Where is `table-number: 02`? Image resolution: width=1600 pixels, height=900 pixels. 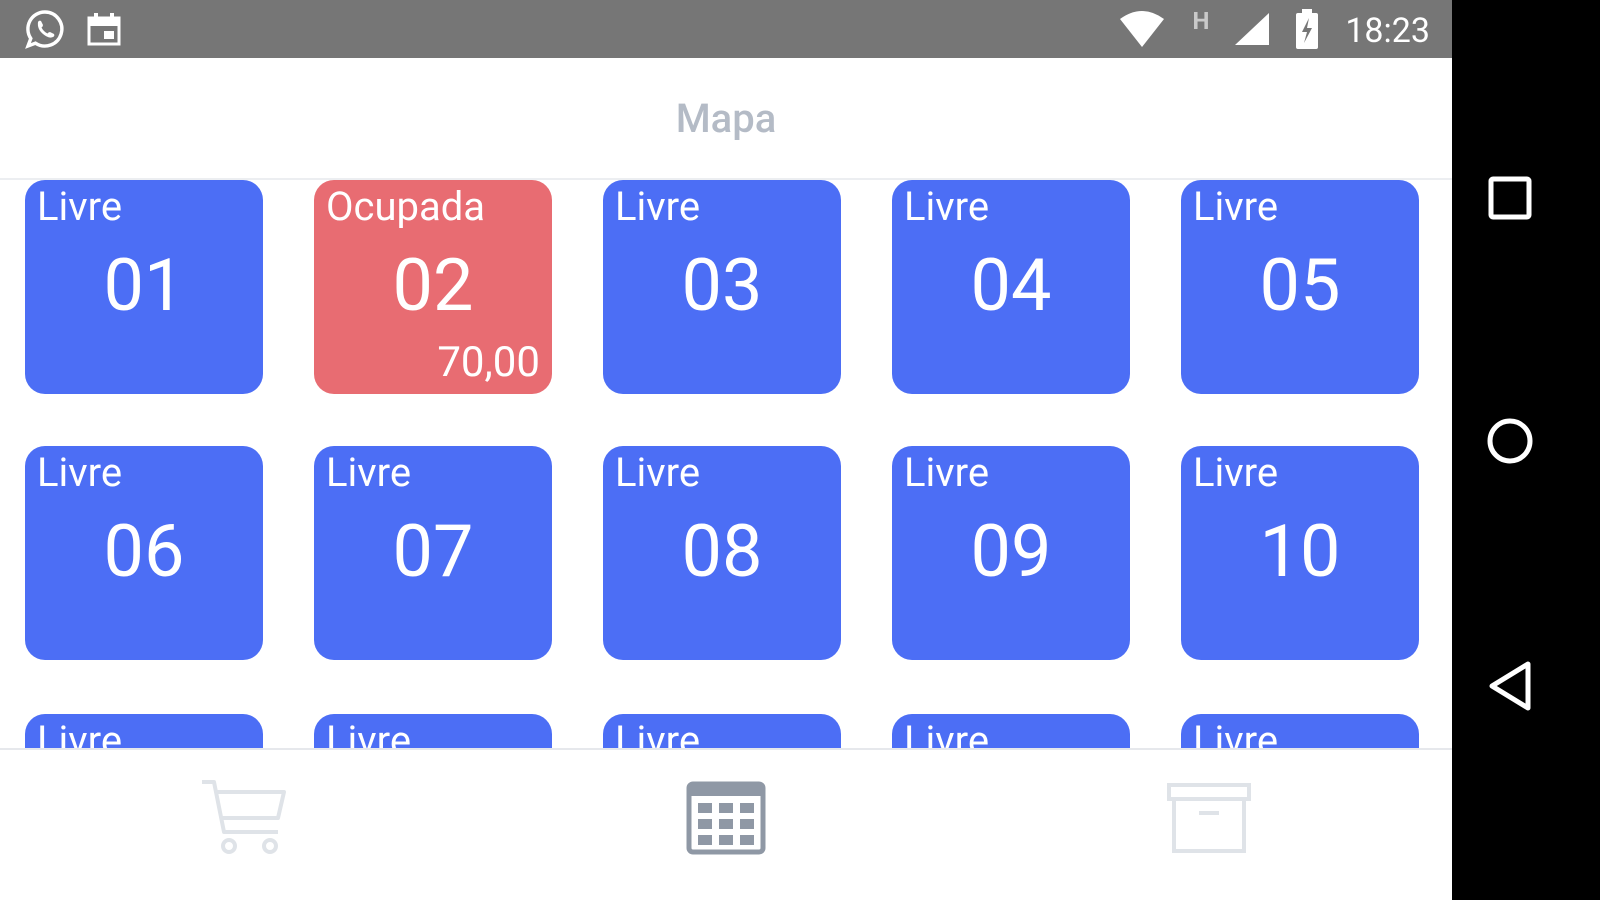
table-number: 02 is located at coordinates (433, 285).